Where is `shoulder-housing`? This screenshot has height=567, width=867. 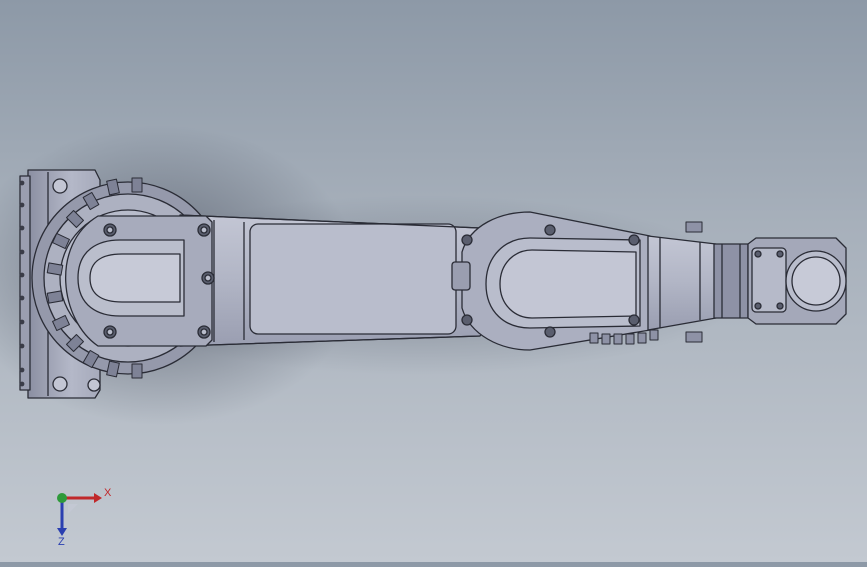 shoulder-housing is located at coordinates (140, 281).